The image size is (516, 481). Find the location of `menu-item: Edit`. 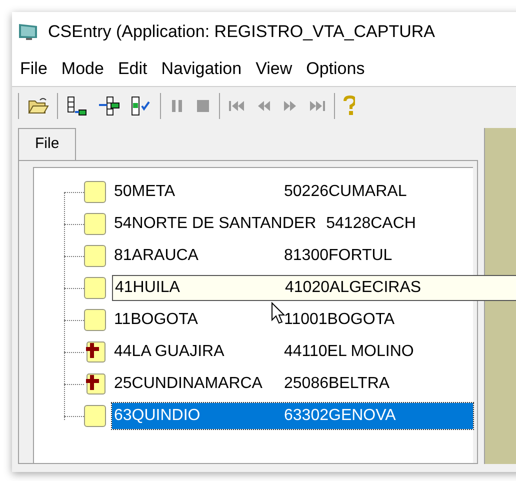

menu-item: Edit is located at coordinates (133, 69).